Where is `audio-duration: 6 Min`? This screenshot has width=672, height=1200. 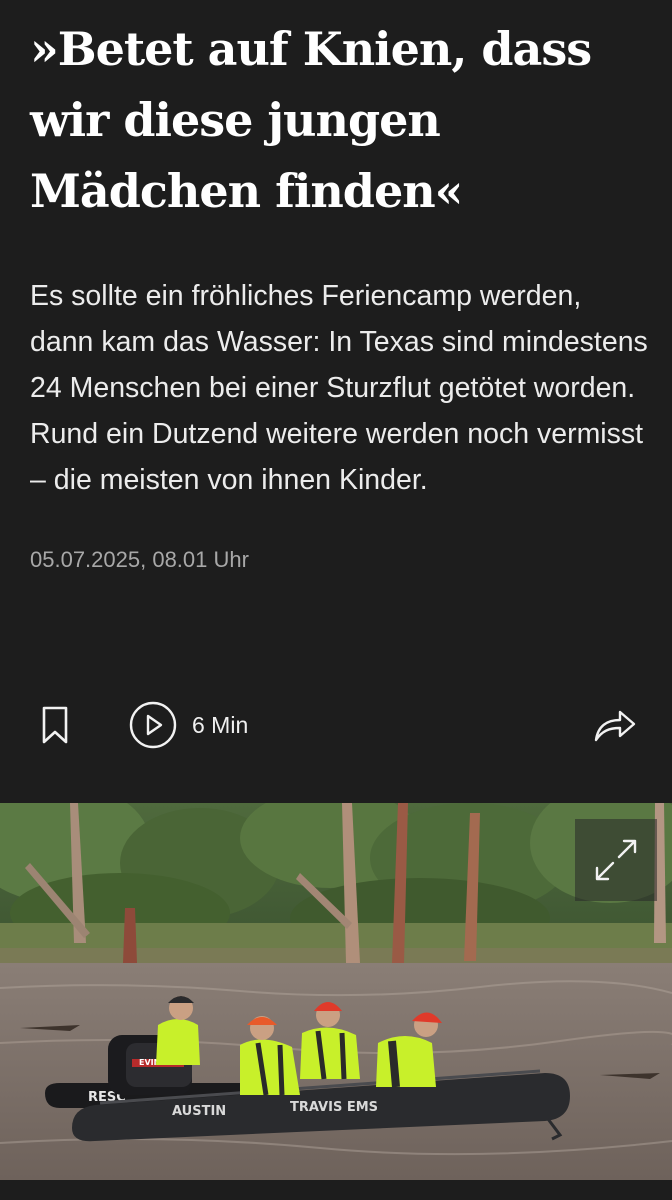
audio-duration: 6 Min is located at coordinates (220, 724).